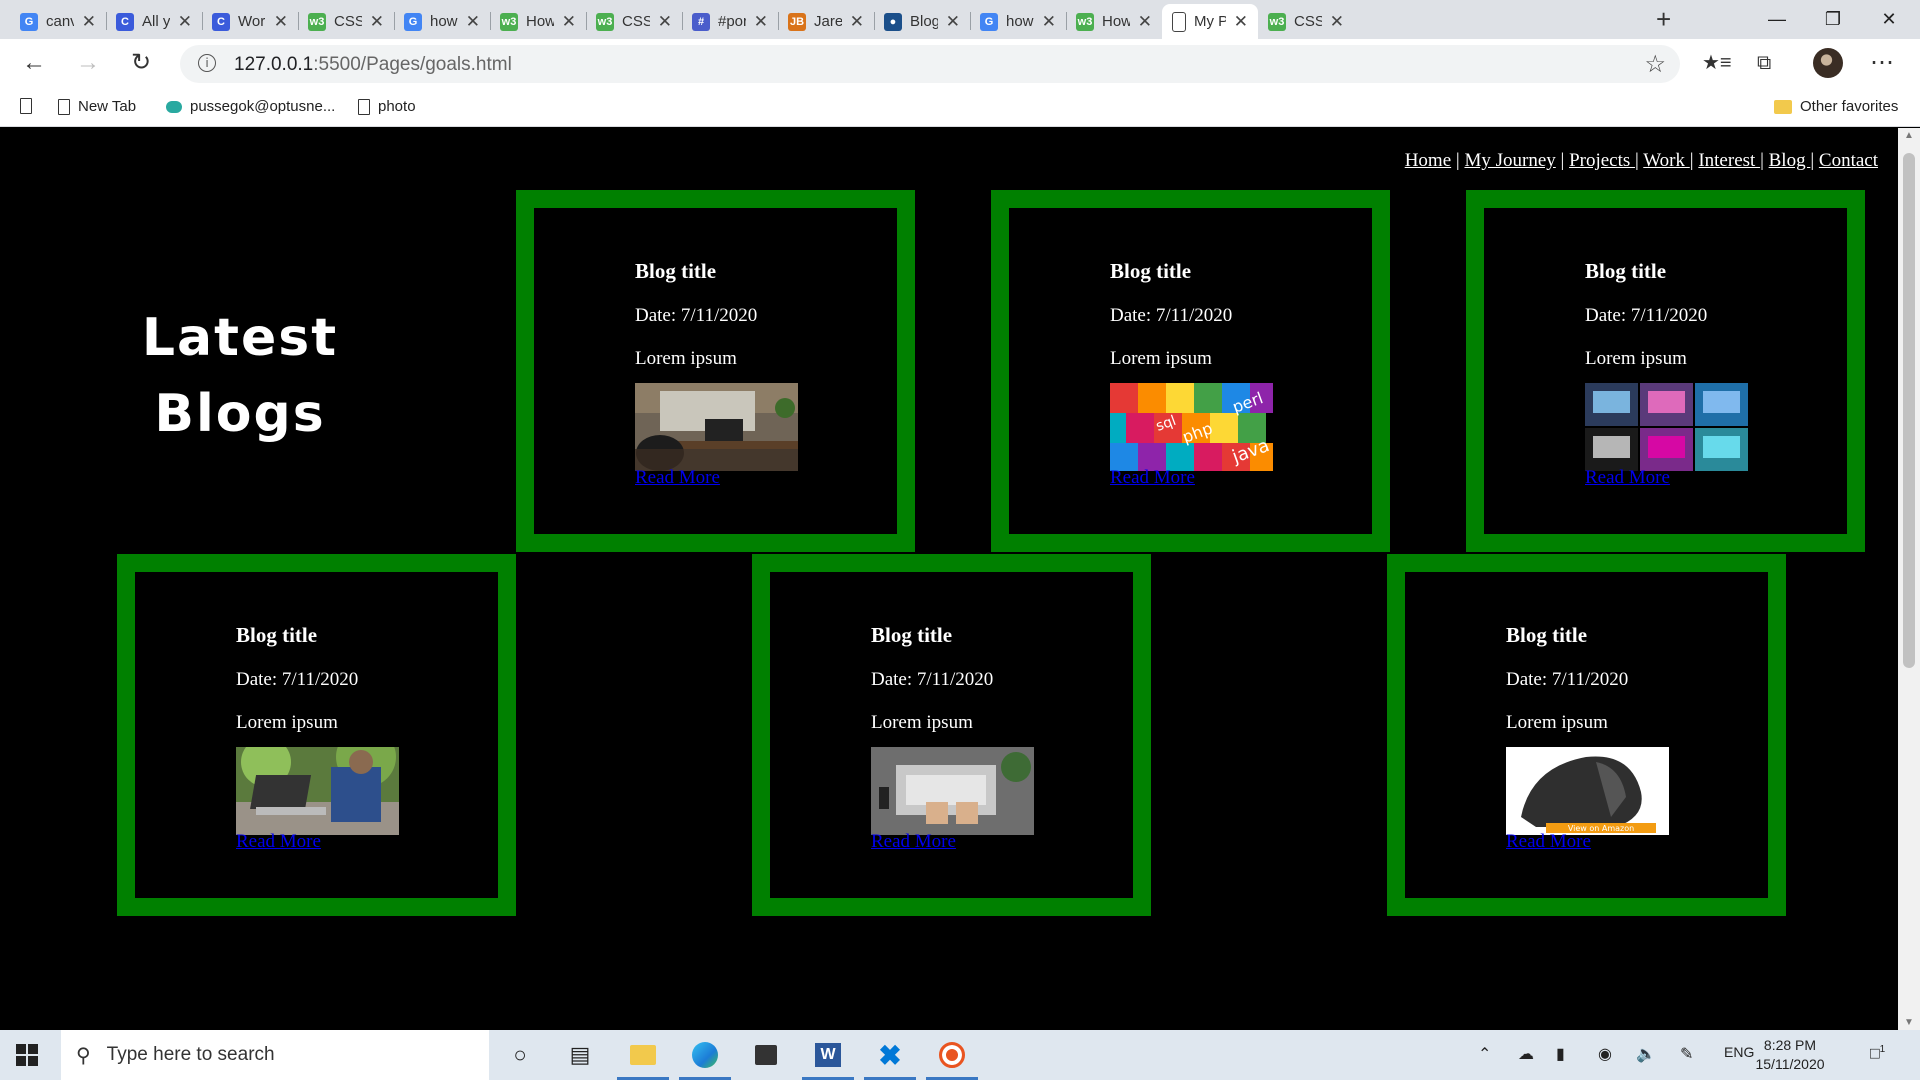  Describe the element at coordinates (1663, 19) in the screenshot. I see `new-tab-button: +` at that location.